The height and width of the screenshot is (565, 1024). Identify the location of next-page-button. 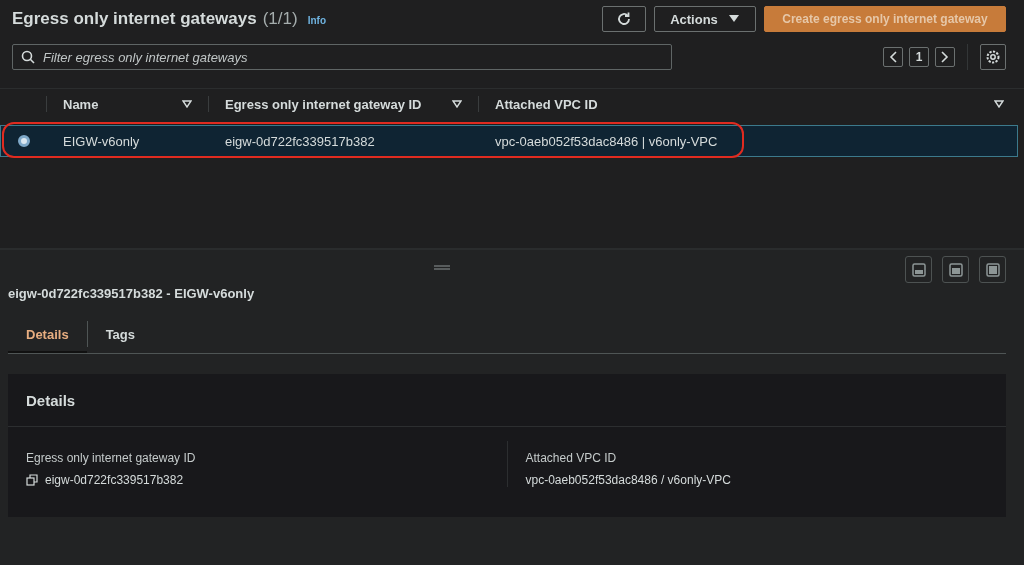
(945, 57).